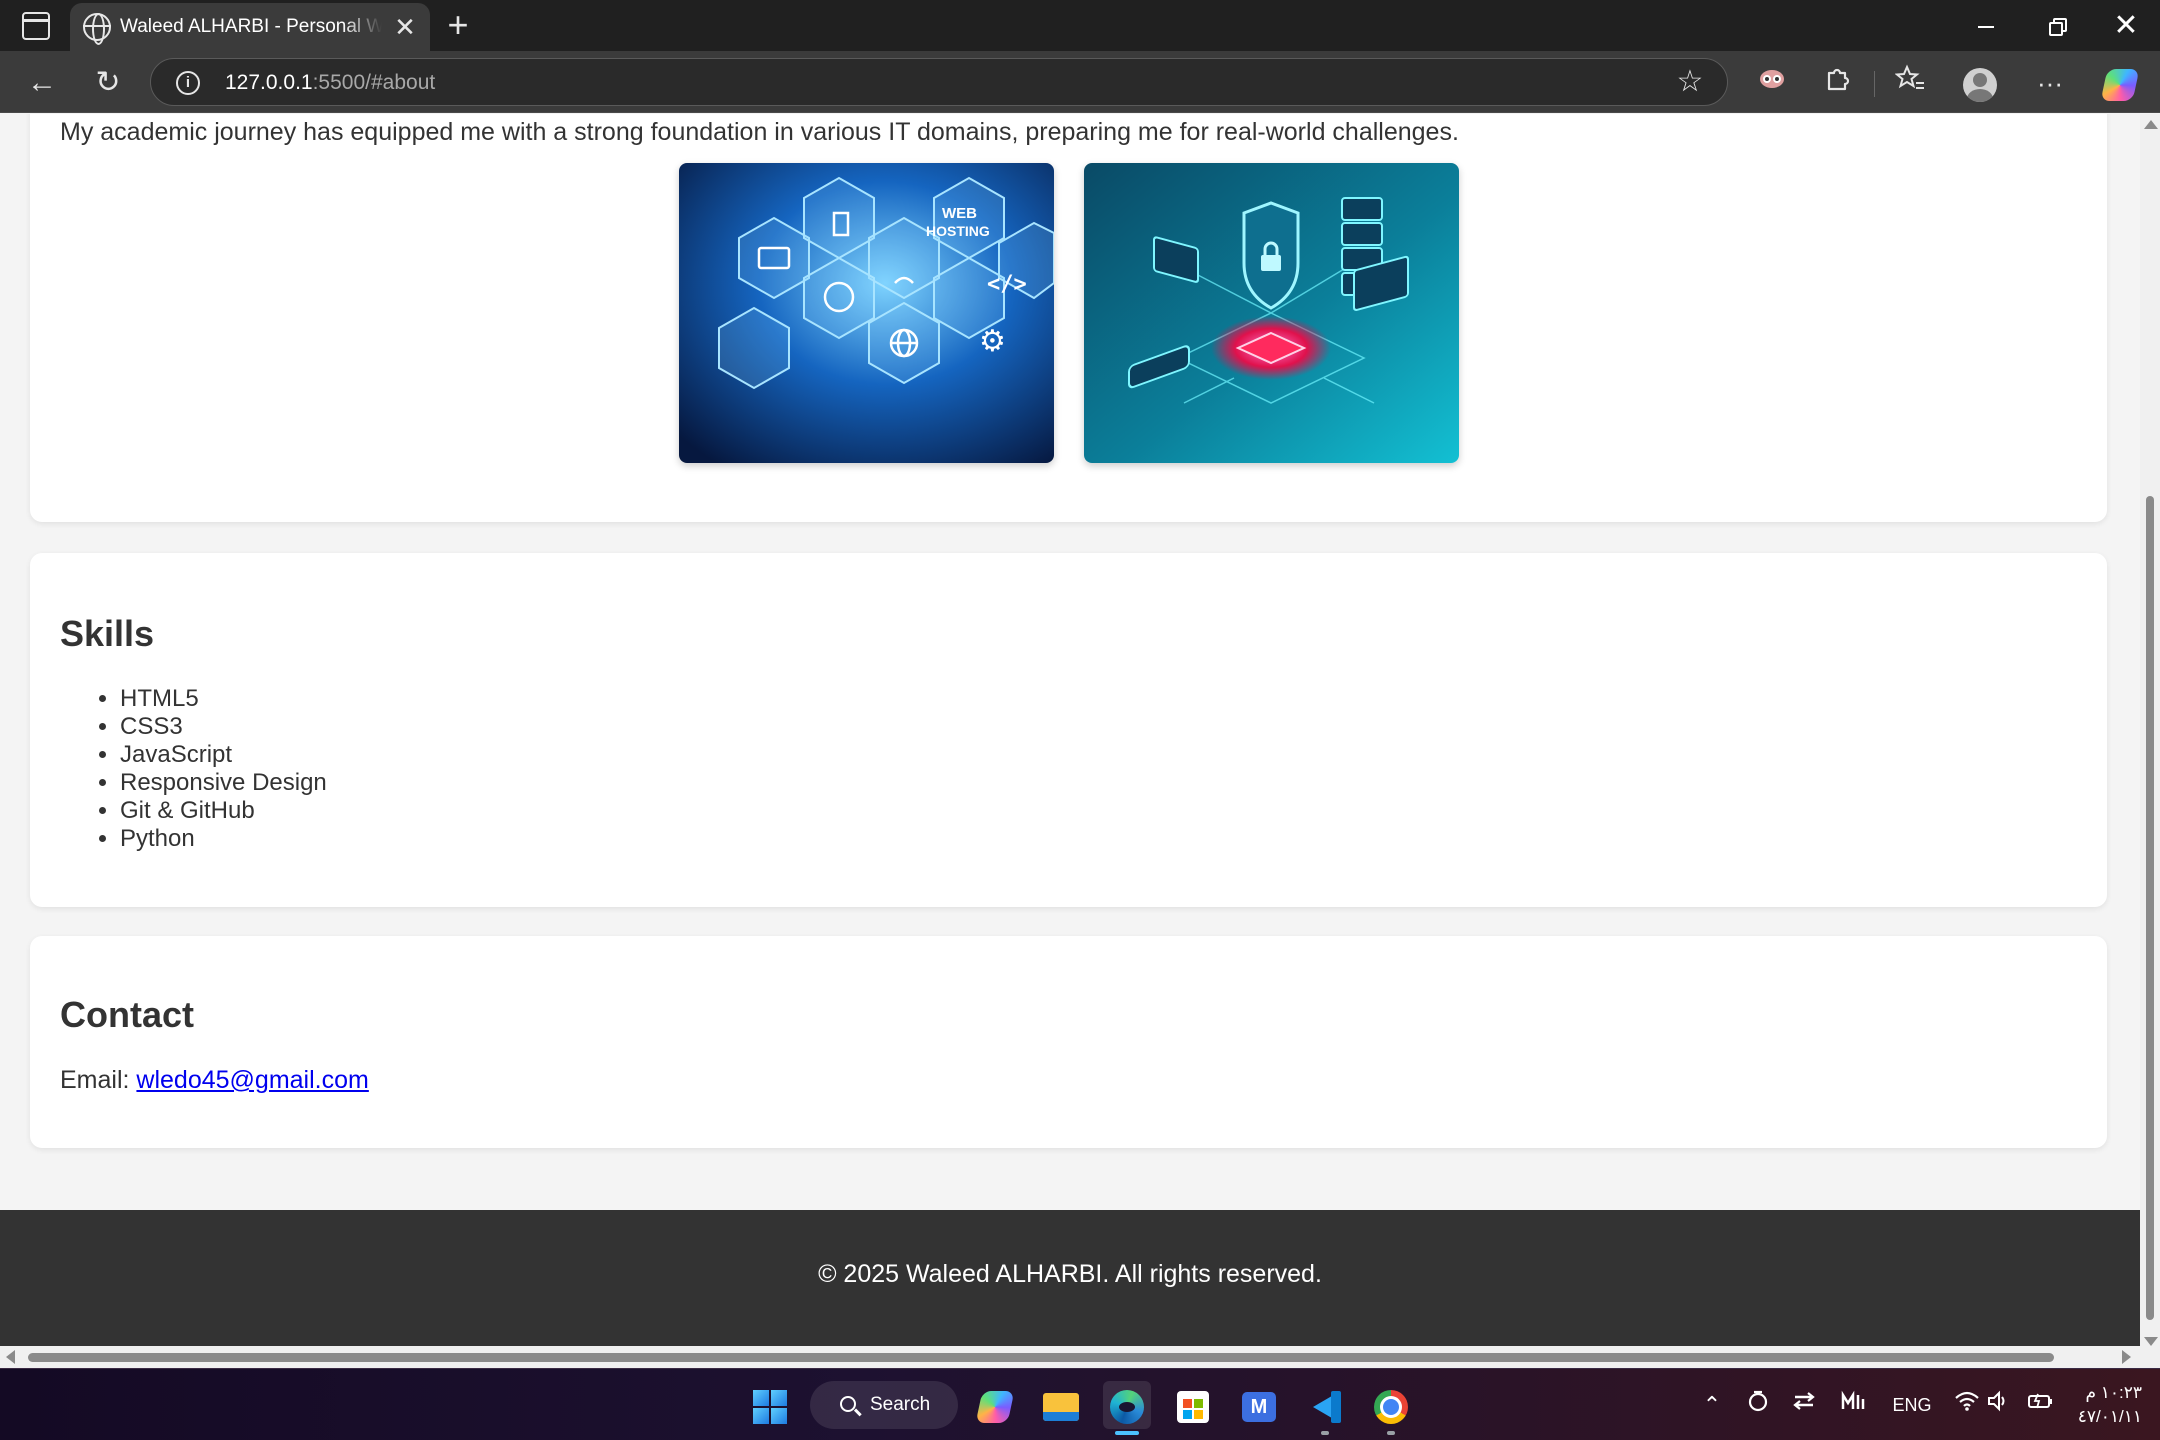 This screenshot has height=1440, width=2160. What do you see at coordinates (1853, 1405) in the screenshot?
I see `tray-monitor-icon` at bounding box center [1853, 1405].